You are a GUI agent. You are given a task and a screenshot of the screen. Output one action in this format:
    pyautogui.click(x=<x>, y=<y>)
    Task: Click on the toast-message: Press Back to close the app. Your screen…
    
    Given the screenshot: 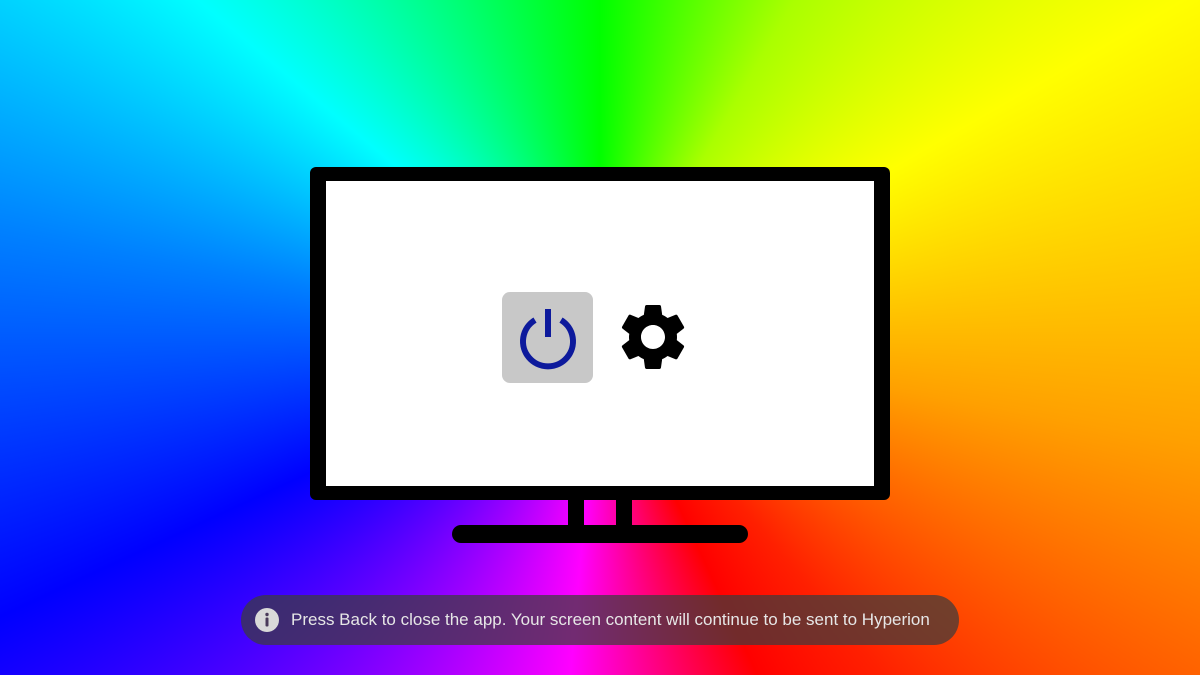 What is the action you would take?
    pyautogui.click(x=610, y=619)
    